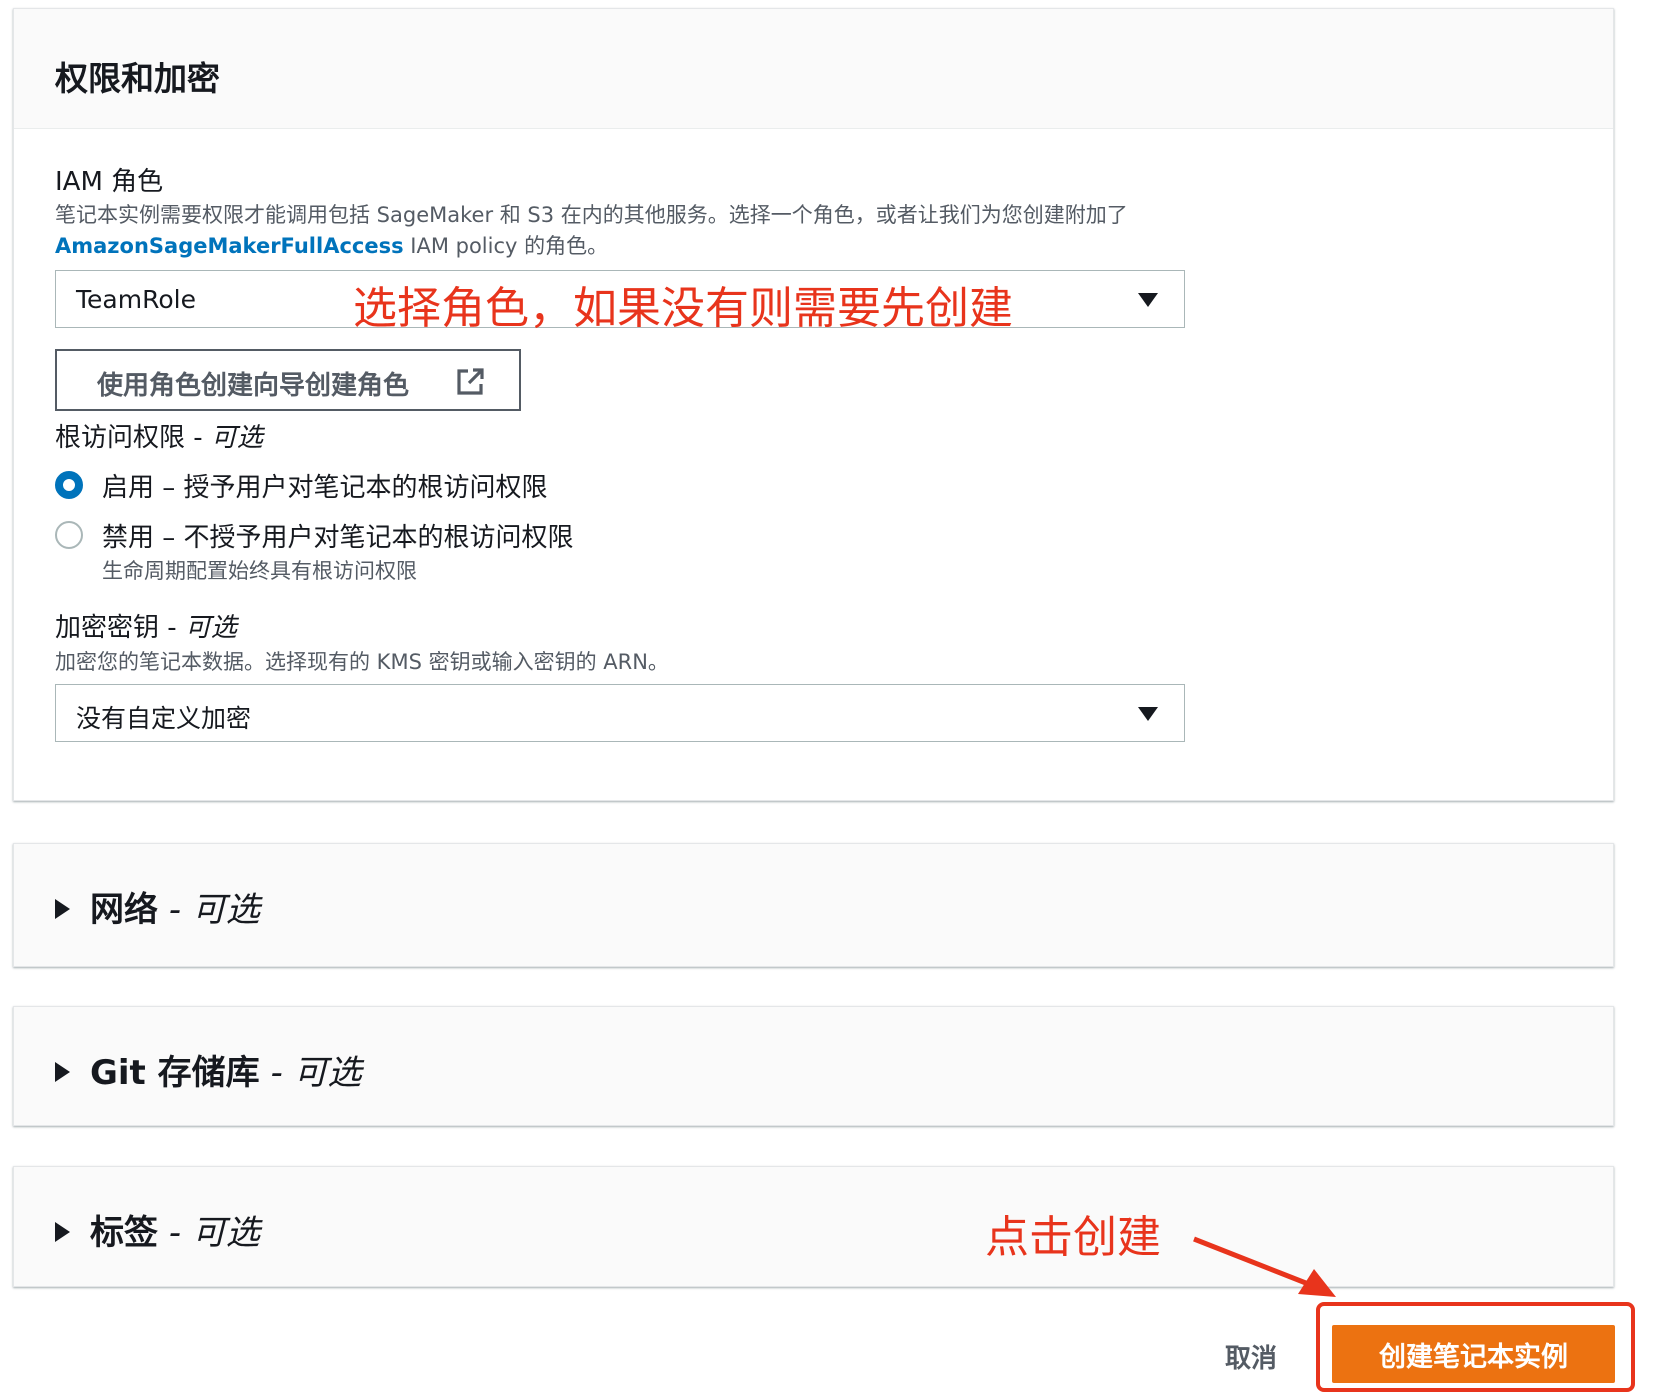 Image resolution: width=1662 pixels, height=1398 pixels. What do you see at coordinates (338, 538) in the screenshot?
I see `radio-disable-root-label: 禁用 – 不授予用户对笔记本的根访问权限` at bounding box center [338, 538].